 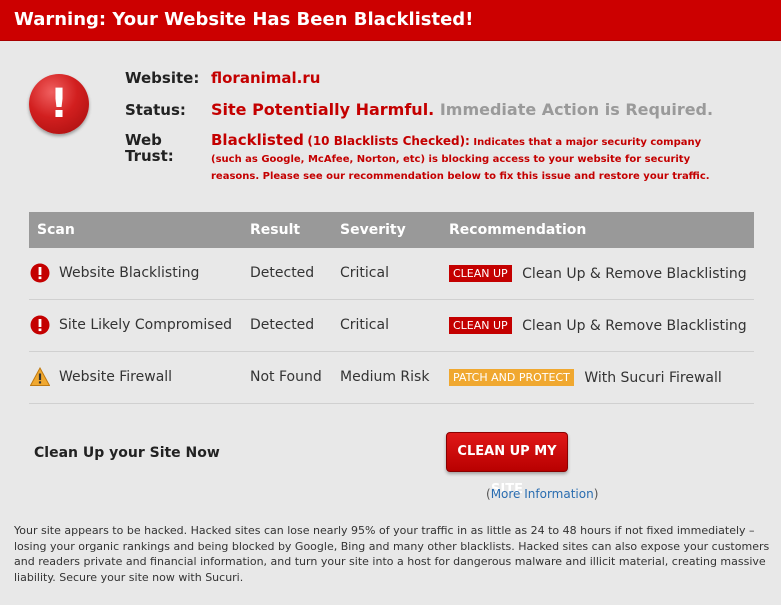 What do you see at coordinates (266, 78) in the screenshot?
I see `website-value: floranimal.ru` at bounding box center [266, 78].